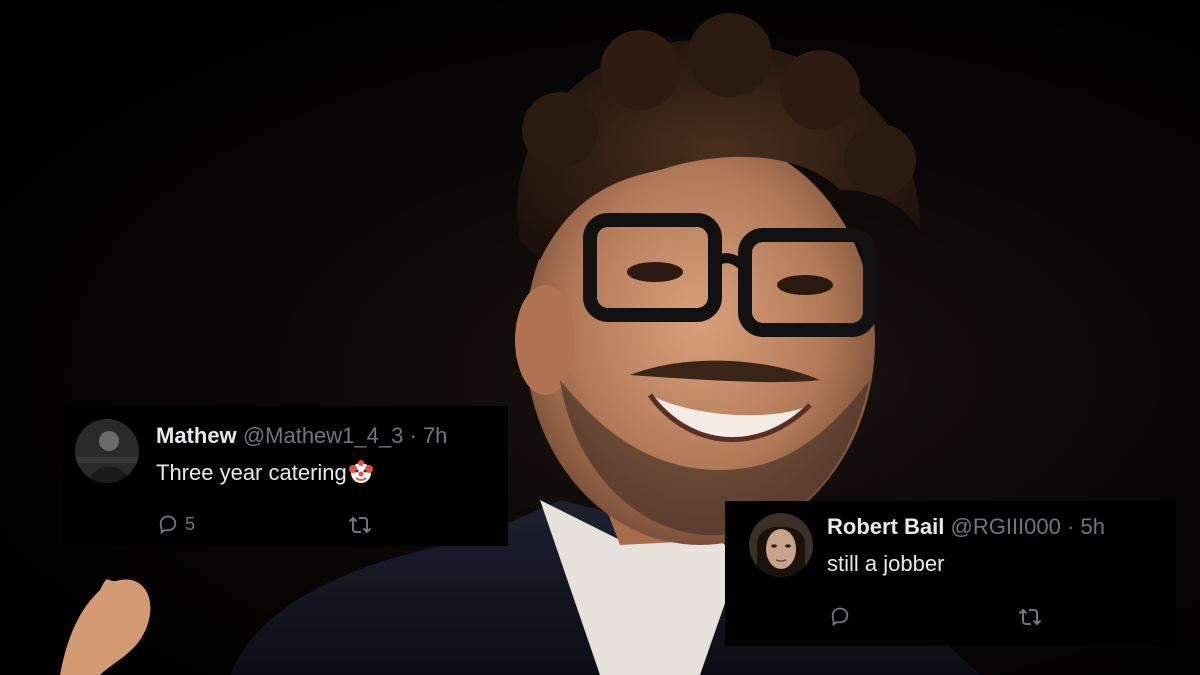  Describe the element at coordinates (435, 435) in the screenshot. I see `timestamp: 7h` at that location.